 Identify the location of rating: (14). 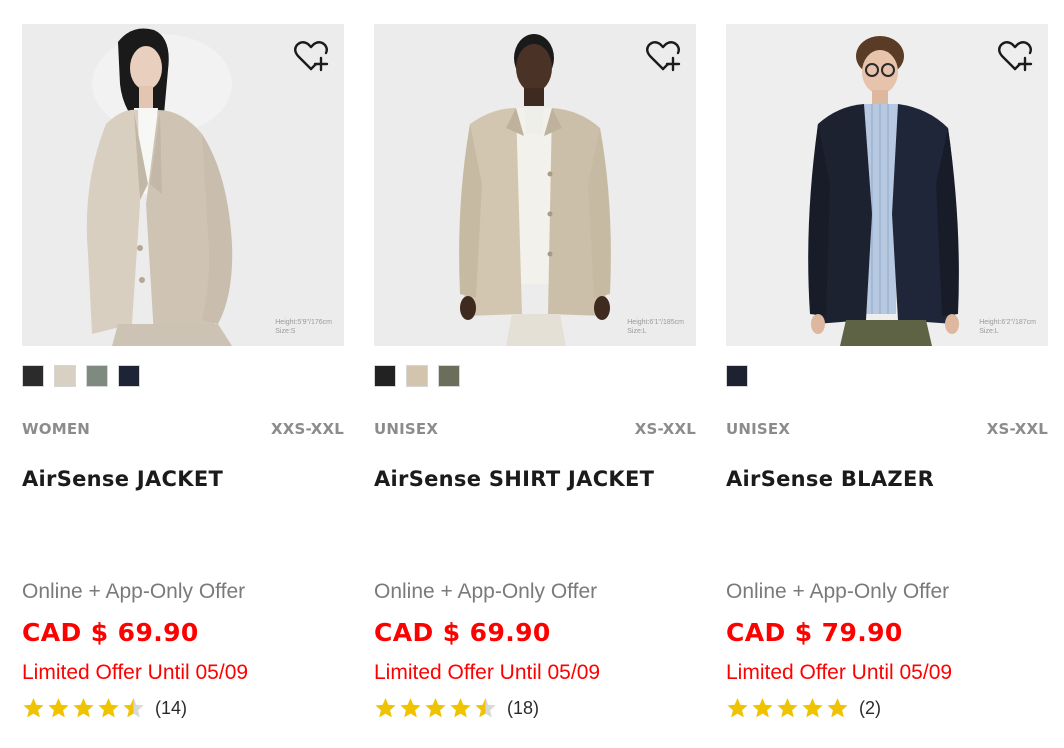
(104, 708).